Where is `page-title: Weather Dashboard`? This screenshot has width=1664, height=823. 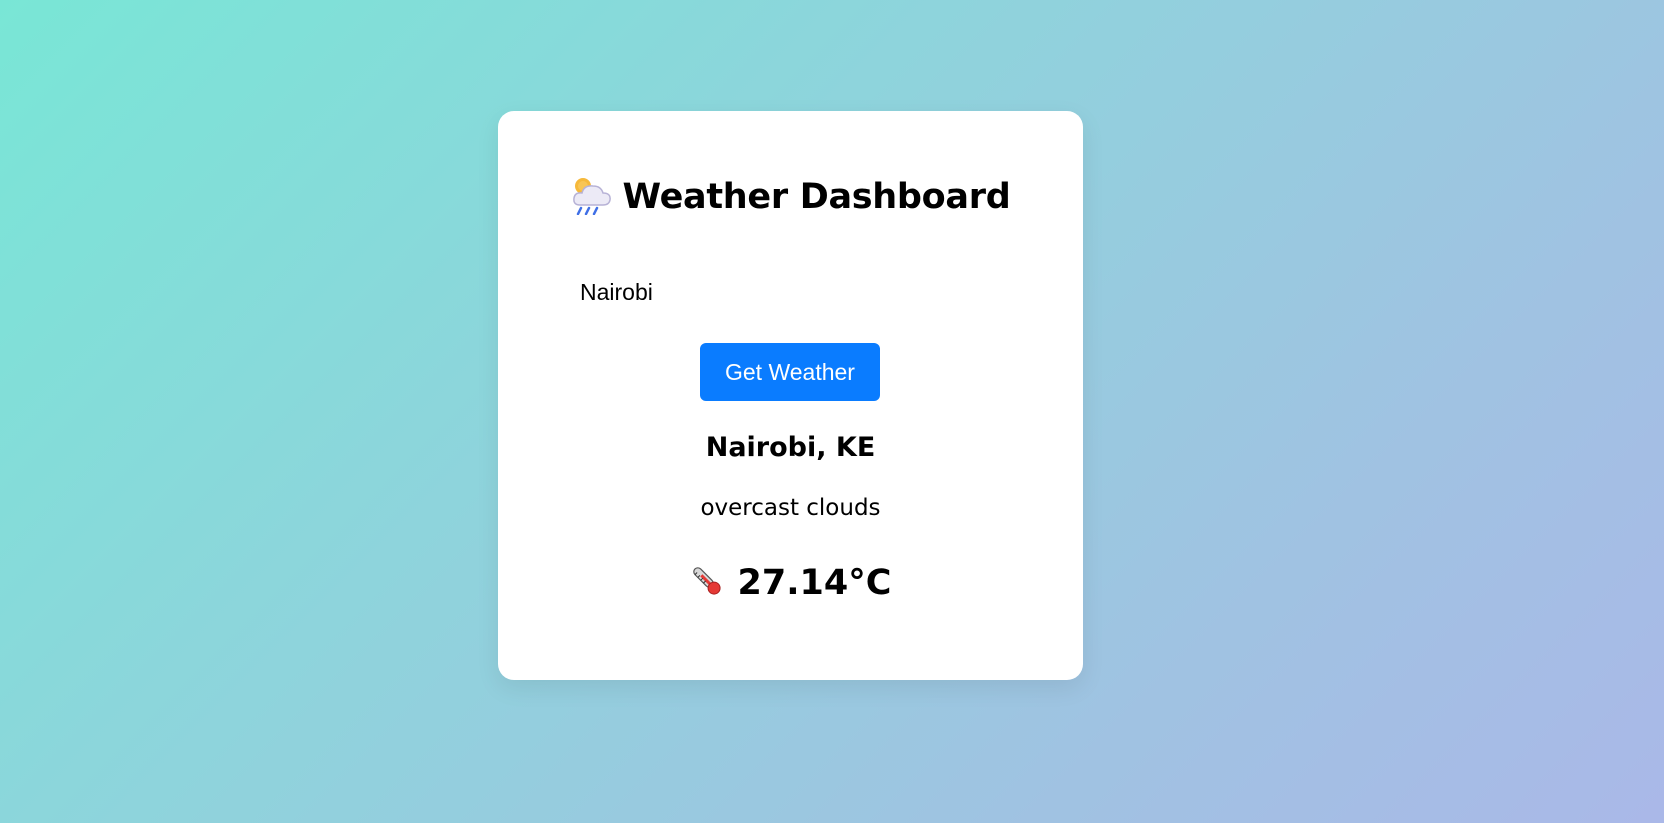 page-title: Weather Dashboard is located at coordinates (790, 196).